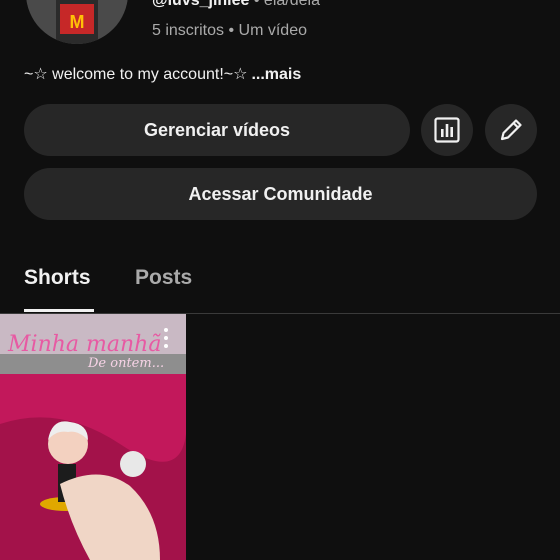 The image size is (560, 560). I want to click on manage-videos-button: Gerenciar vídeos, so click(217, 130).